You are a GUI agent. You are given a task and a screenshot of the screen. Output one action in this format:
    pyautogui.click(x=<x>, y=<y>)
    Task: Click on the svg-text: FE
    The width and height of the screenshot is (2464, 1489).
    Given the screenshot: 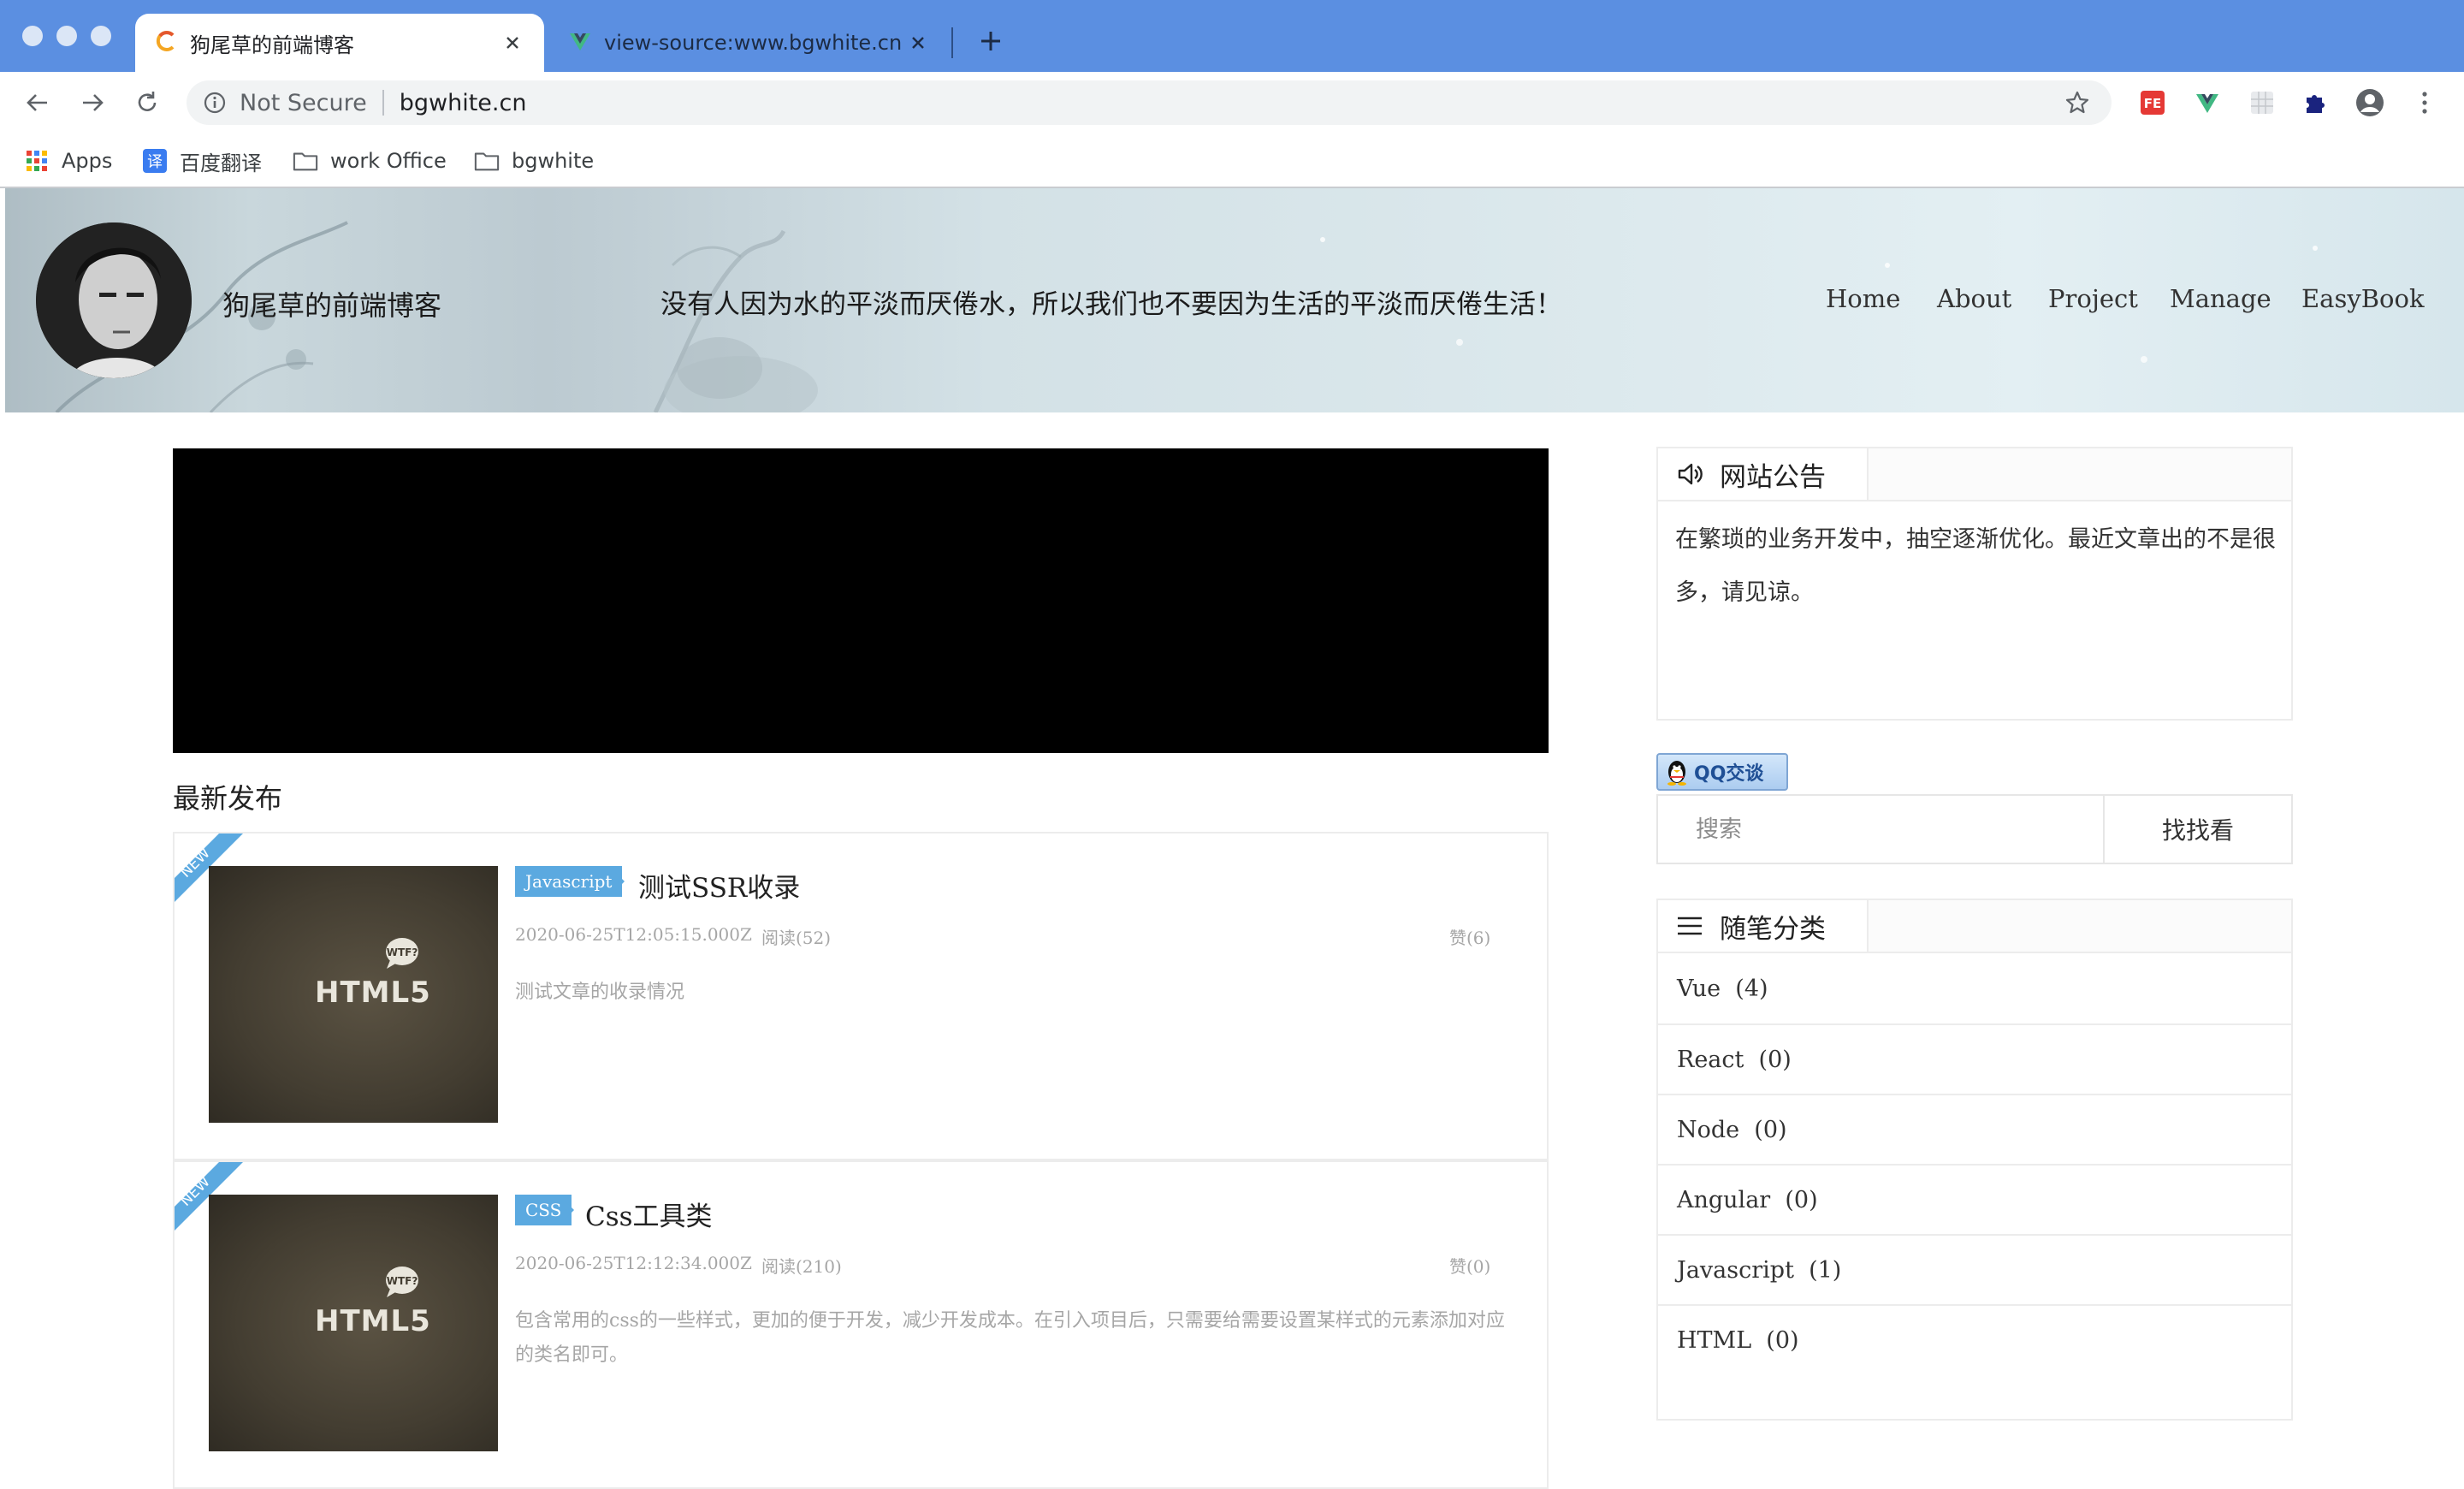 What is the action you would take?
    pyautogui.click(x=2153, y=103)
    